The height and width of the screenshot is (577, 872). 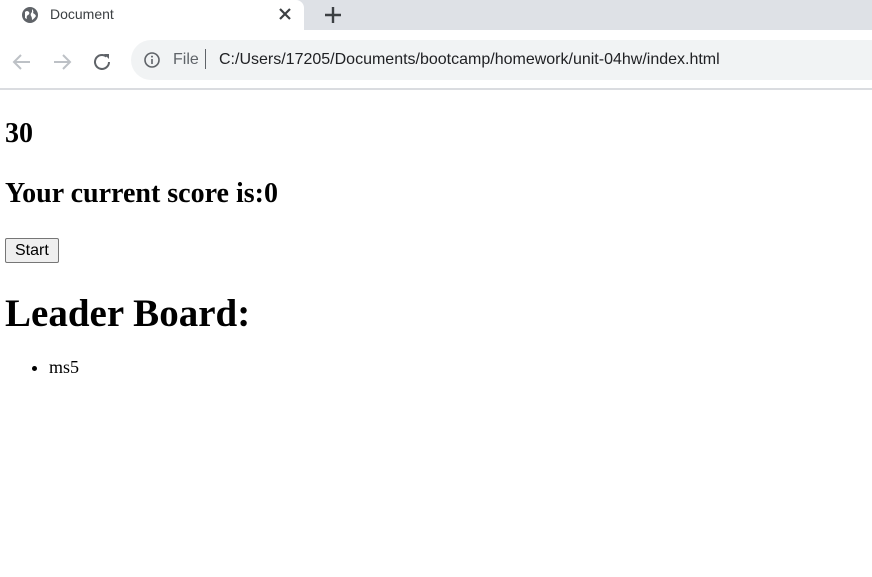 I want to click on forward-arrow-icon, so click(x=62, y=62).